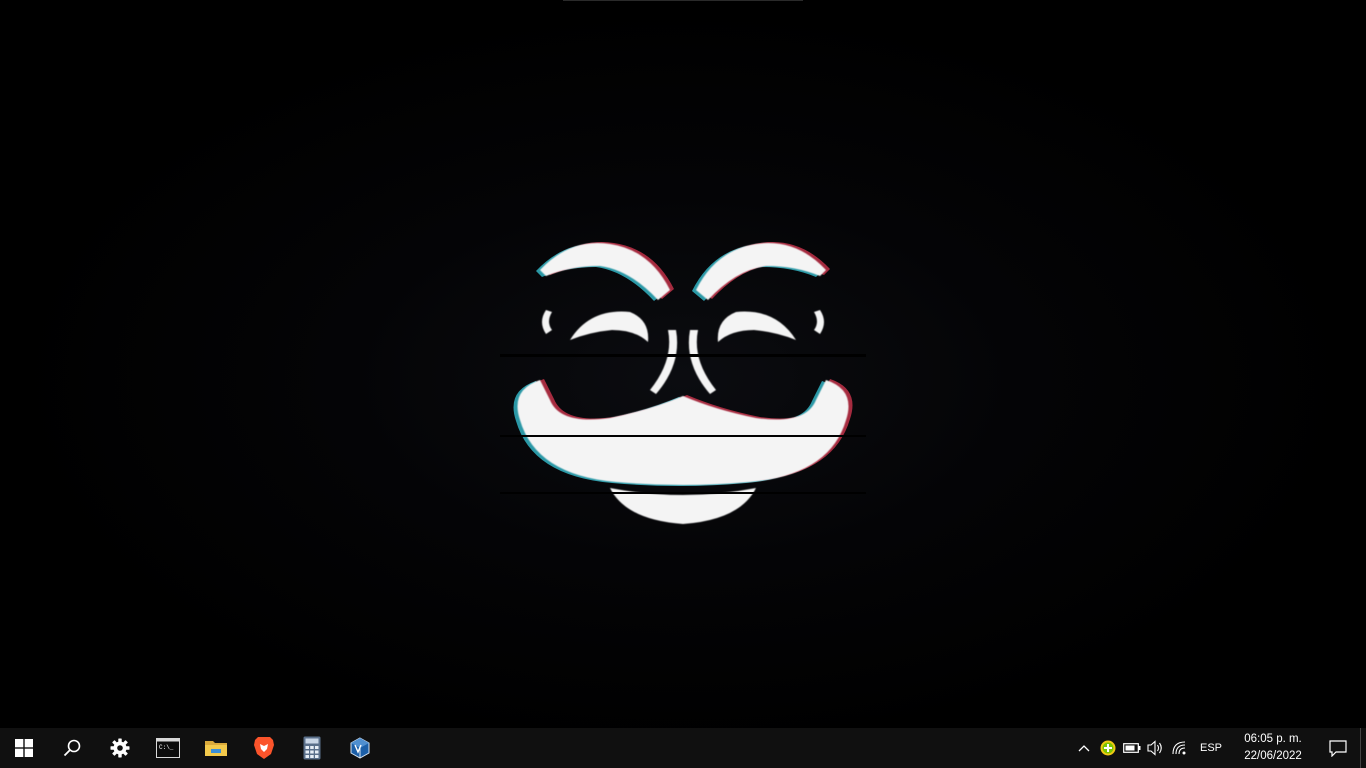 The width and height of the screenshot is (1366, 768). What do you see at coordinates (1273, 756) in the screenshot?
I see `clock-date: 22/06/2022` at bounding box center [1273, 756].